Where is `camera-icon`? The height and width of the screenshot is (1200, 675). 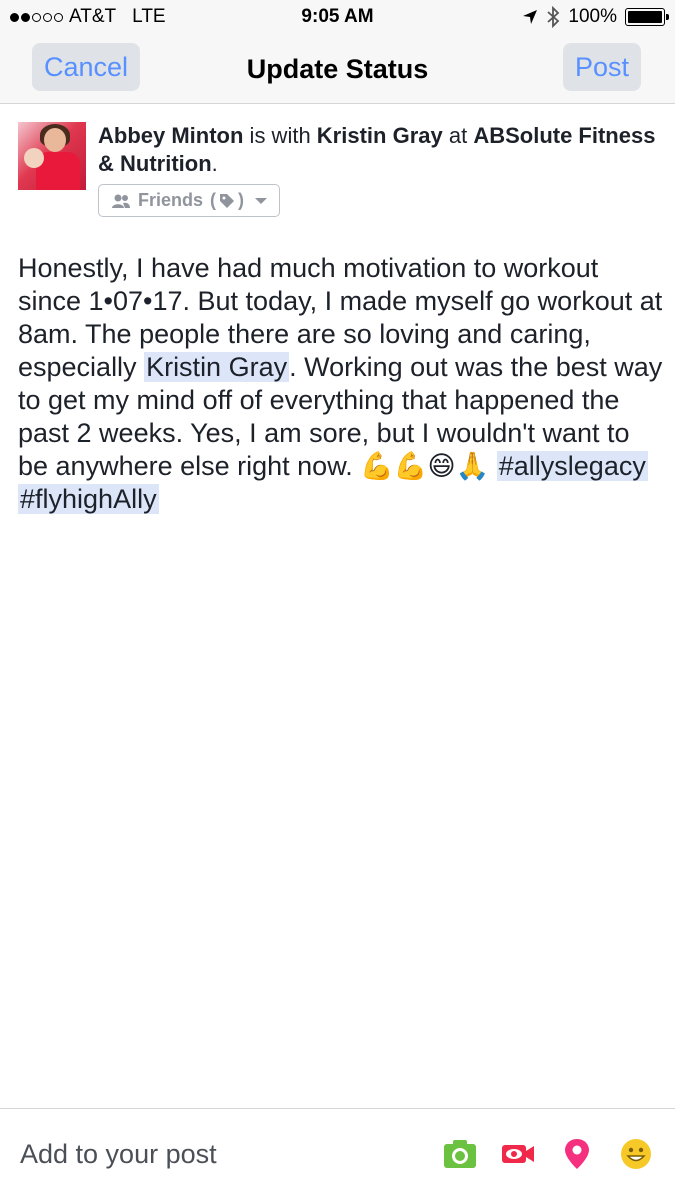 camera-icon is located at coordinates (460, 1154).